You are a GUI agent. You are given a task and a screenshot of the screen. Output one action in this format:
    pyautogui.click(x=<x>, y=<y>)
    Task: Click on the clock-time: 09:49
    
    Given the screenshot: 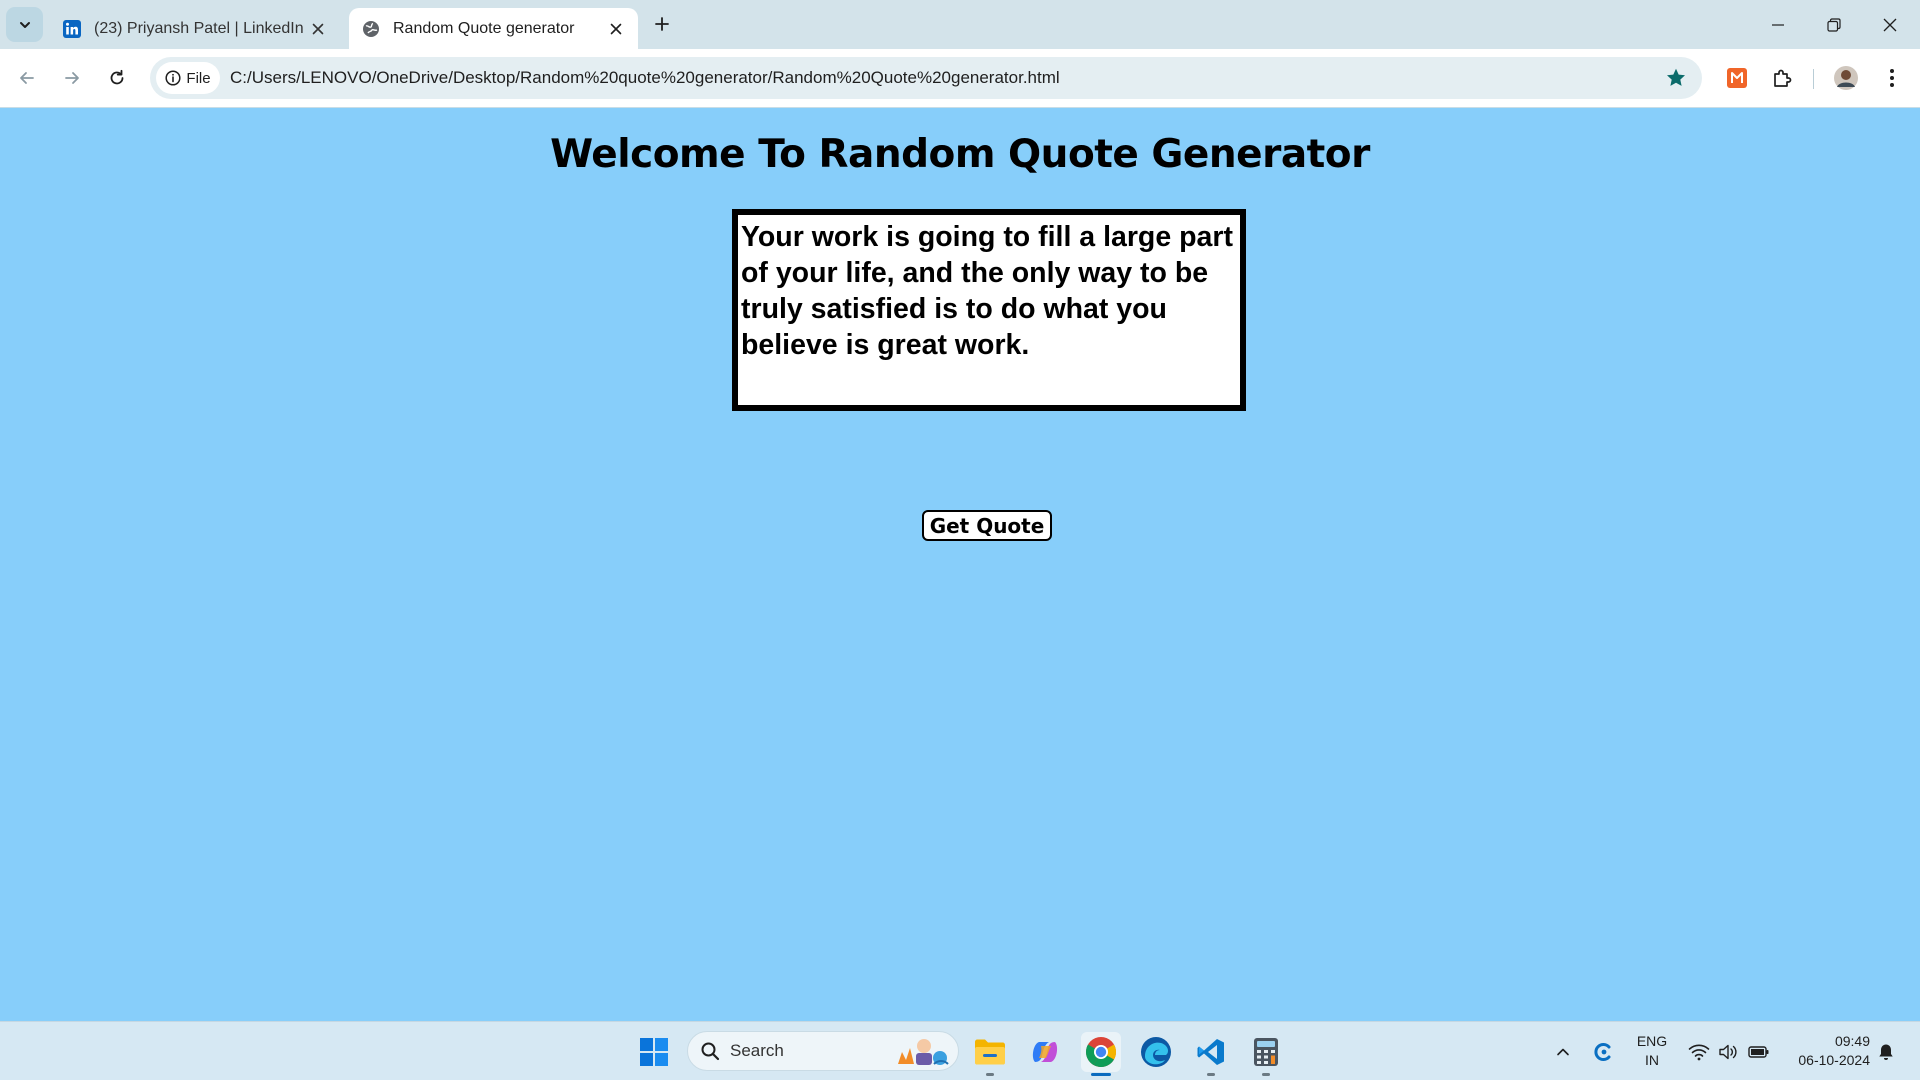 What is the action you would take?
    pyautogui.click(x=1852, y=1041)
    